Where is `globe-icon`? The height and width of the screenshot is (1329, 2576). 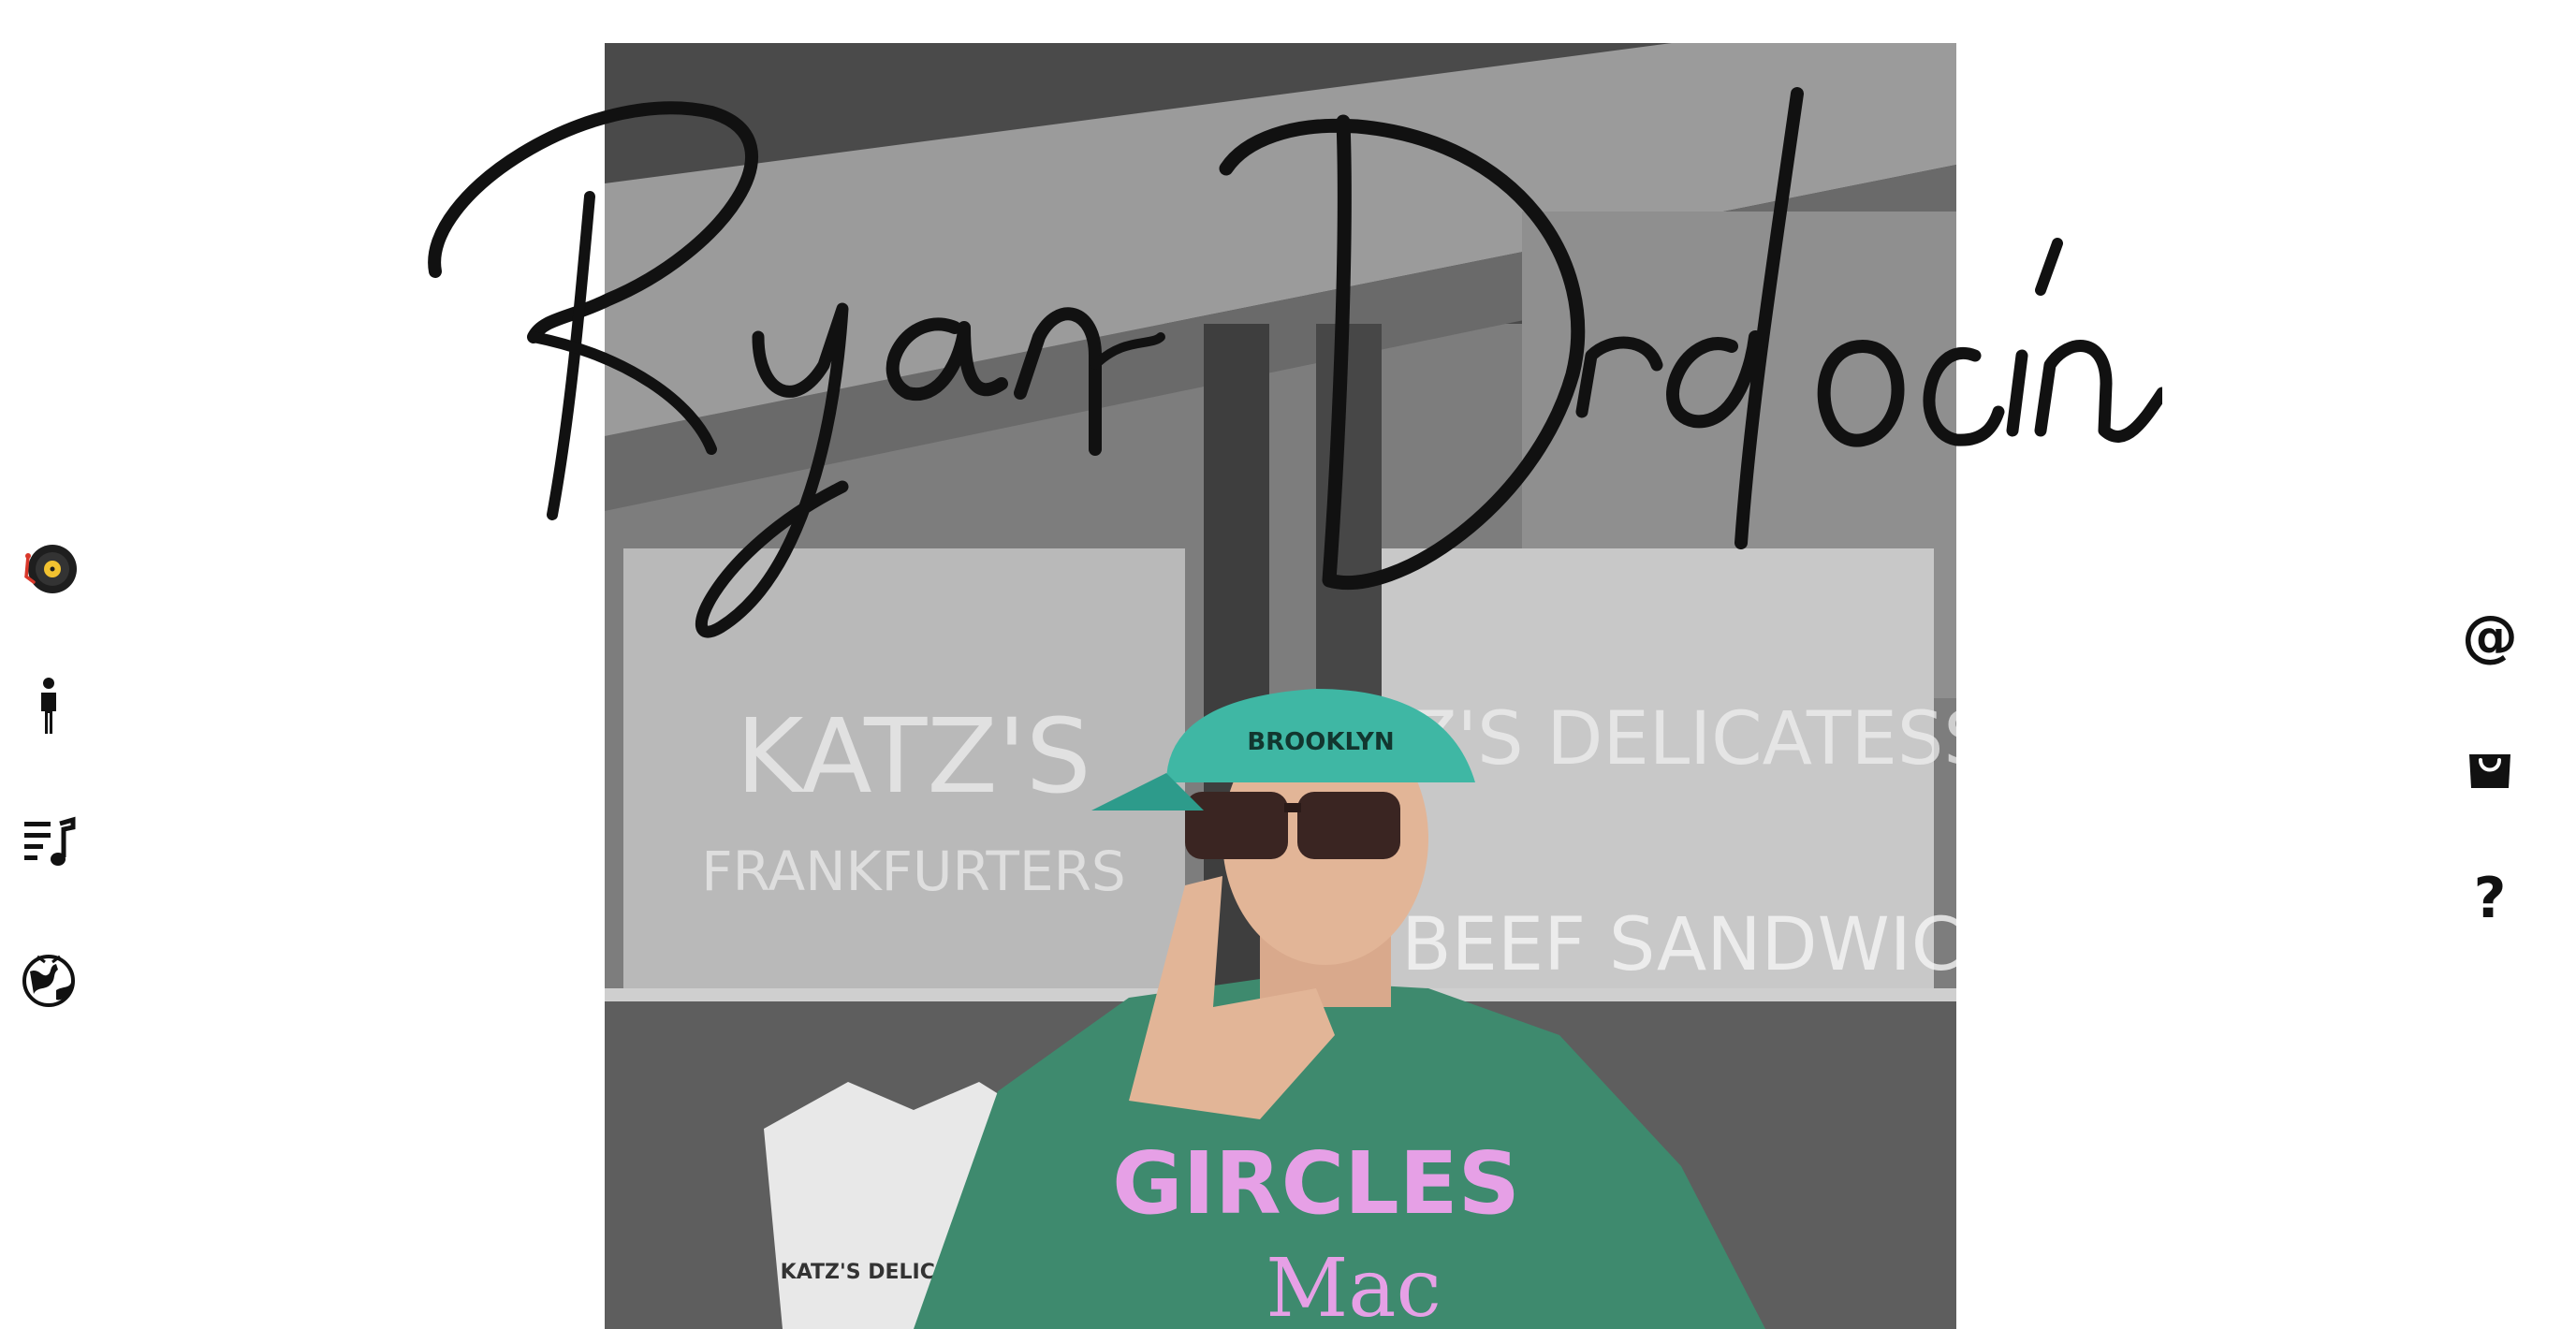
globe-icon is located at coordinates (48, 981).